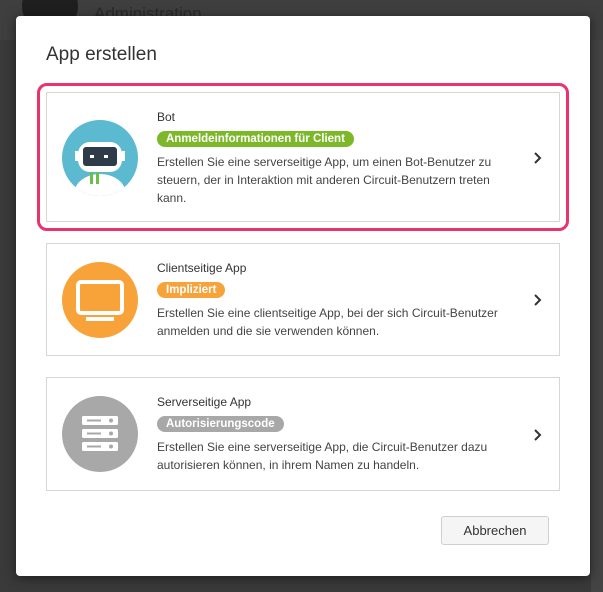 The image size is (603, 592). Describe the element at coordinates (597, 316) in the screenshot. I see `background-panel` at that location.